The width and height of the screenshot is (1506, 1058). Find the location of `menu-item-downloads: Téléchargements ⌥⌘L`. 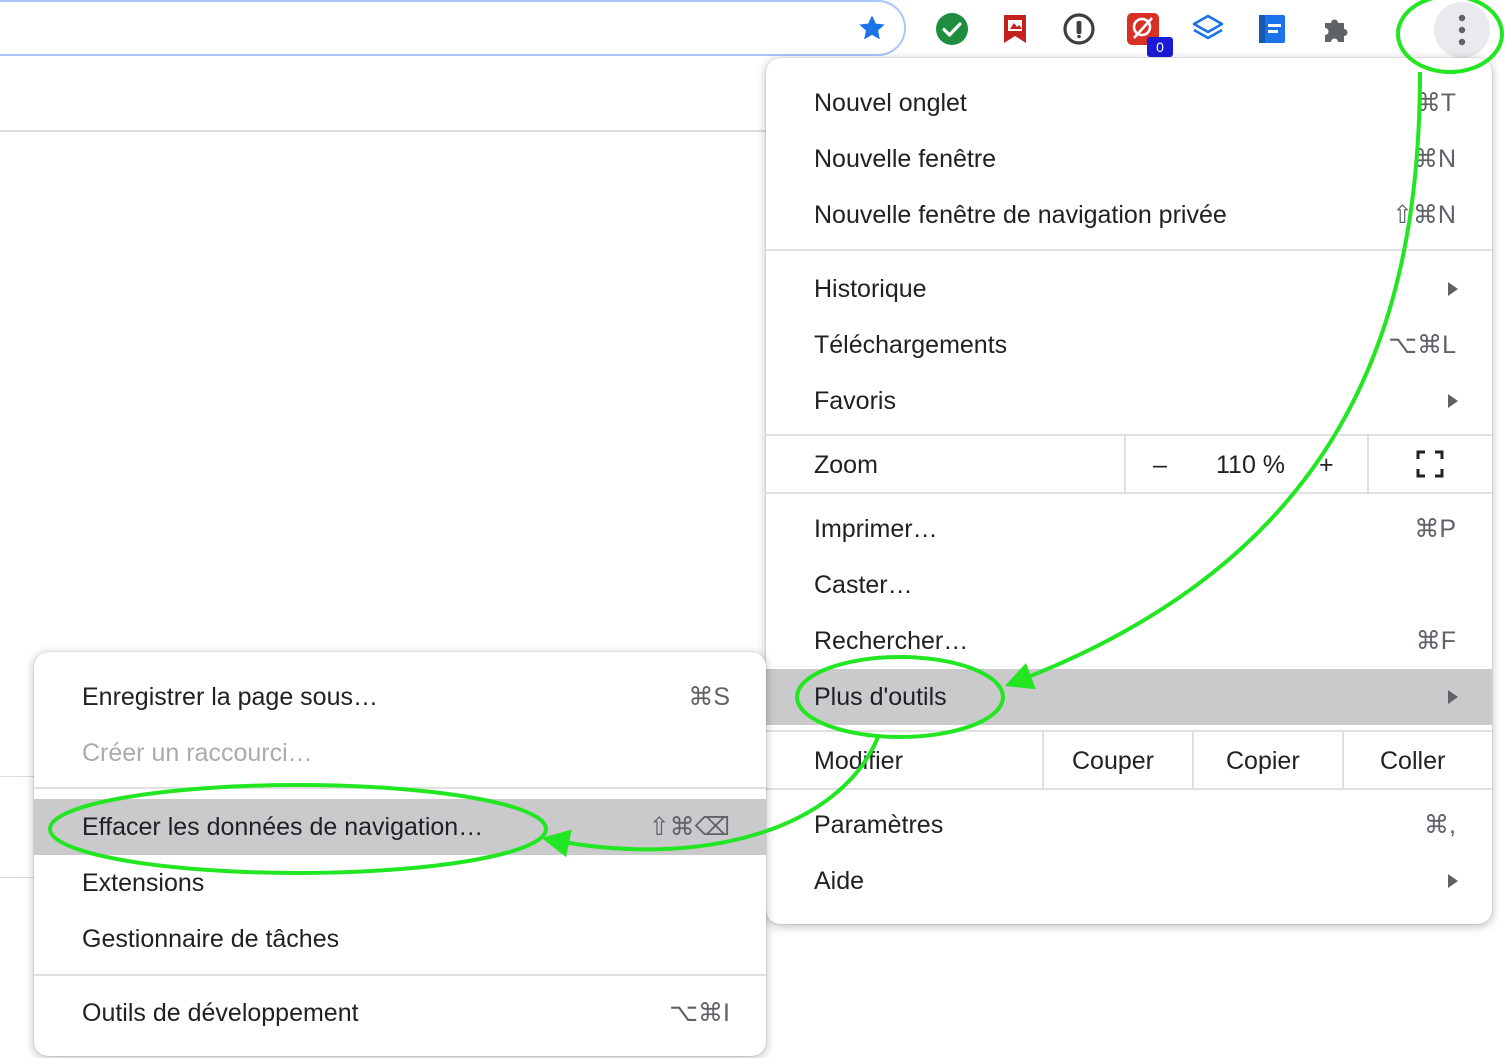

menu-item-downloads: Téléchargements ⌥⌘L is located at coordinates (1129, 345).